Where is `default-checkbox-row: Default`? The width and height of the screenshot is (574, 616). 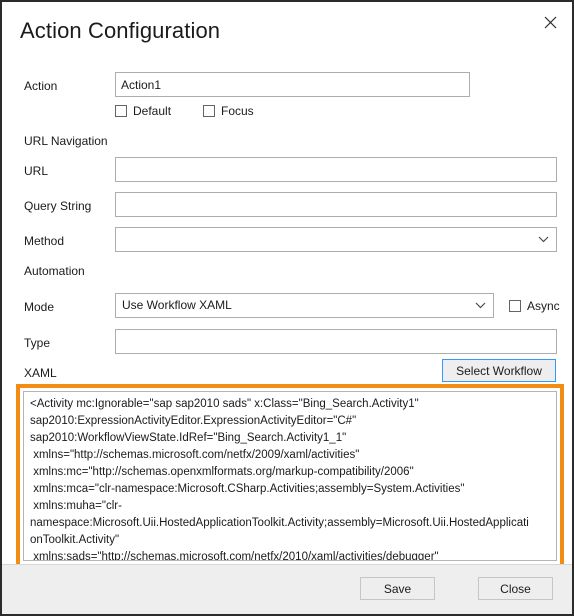 default-checkbox-row: Default is located at coordinates (143, 111).